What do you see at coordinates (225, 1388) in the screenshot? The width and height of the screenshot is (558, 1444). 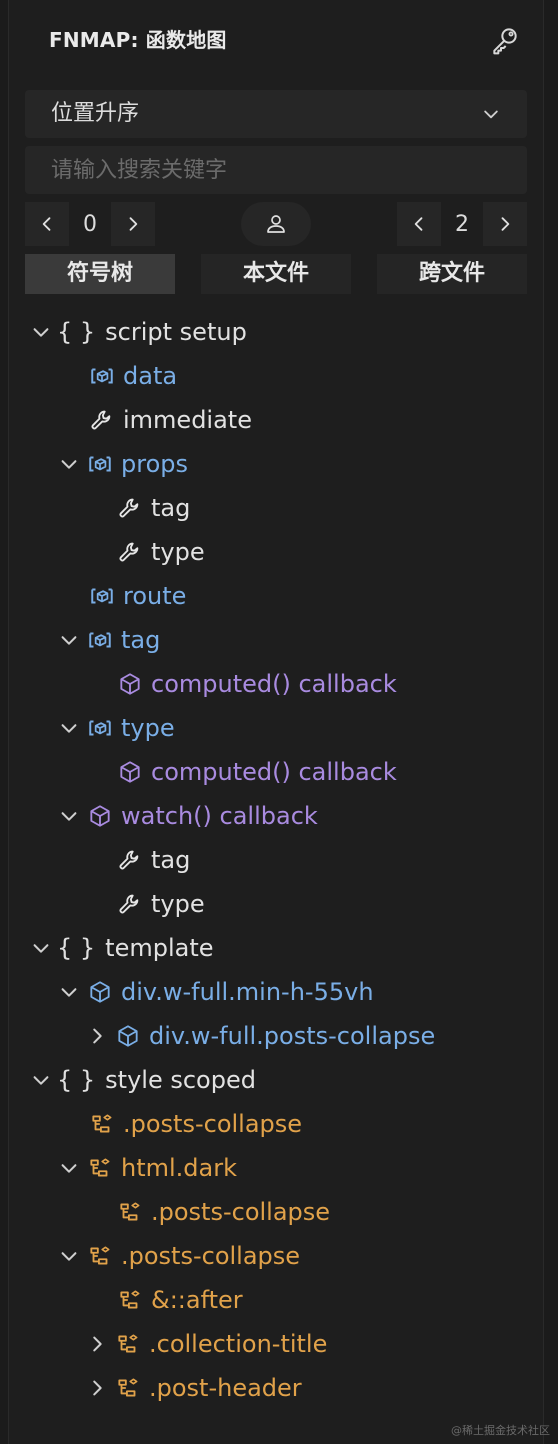 I see `tree-node-label: .post-header` at bounding box center [225, 1388].